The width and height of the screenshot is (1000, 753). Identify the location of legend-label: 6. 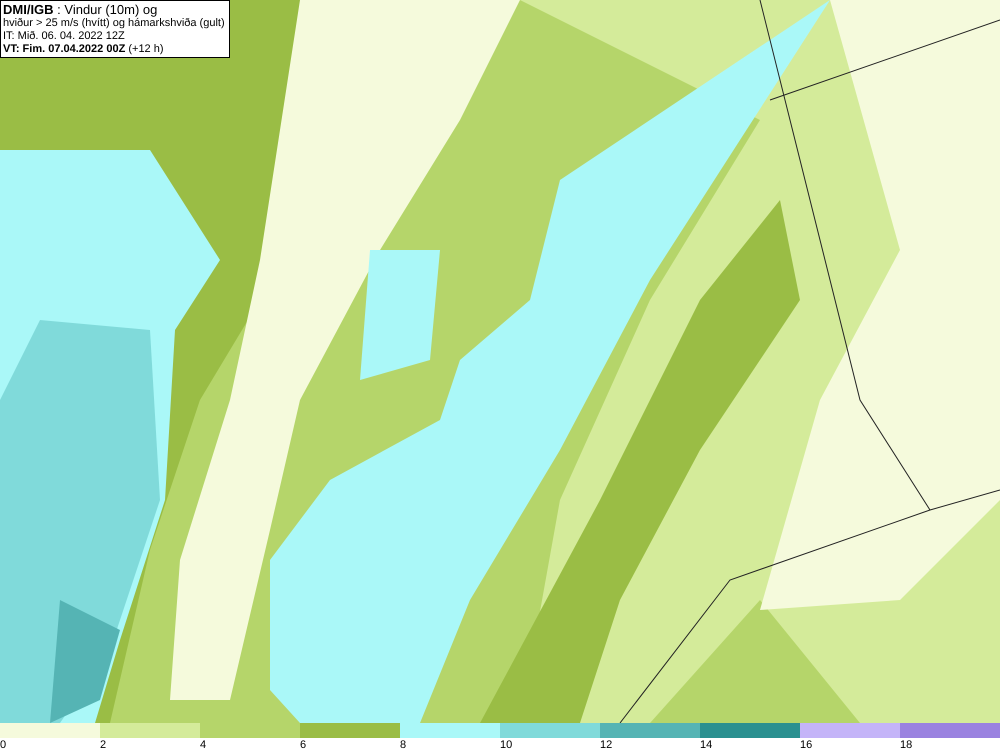
(303, 745).